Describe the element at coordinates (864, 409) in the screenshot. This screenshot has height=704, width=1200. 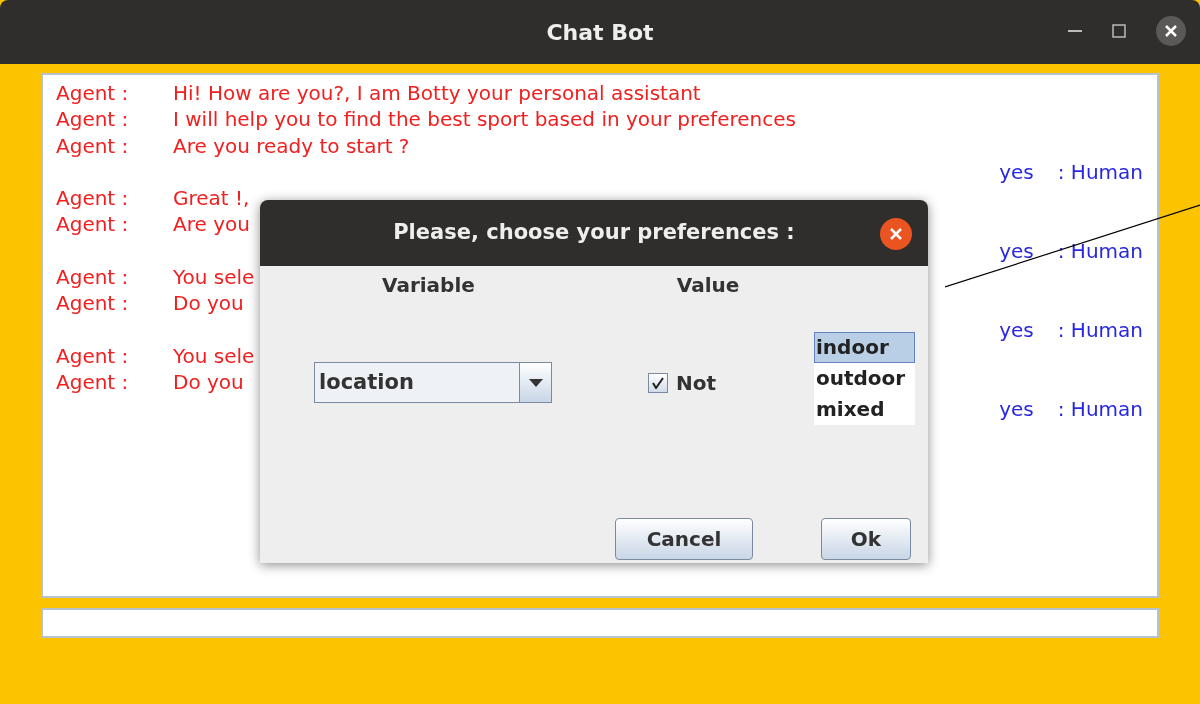
I see `value-option: mixed` at that location.